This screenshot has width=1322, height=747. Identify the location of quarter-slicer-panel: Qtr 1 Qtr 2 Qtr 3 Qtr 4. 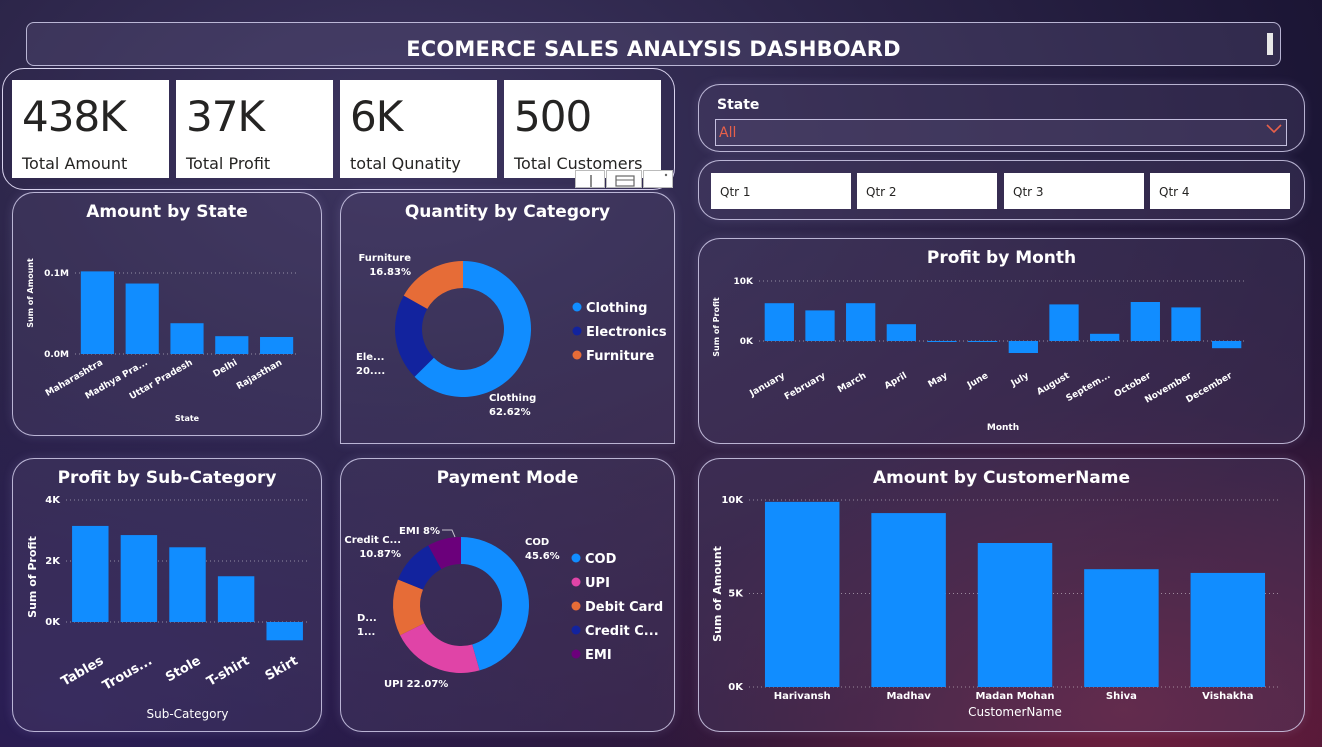
(1001, 190).